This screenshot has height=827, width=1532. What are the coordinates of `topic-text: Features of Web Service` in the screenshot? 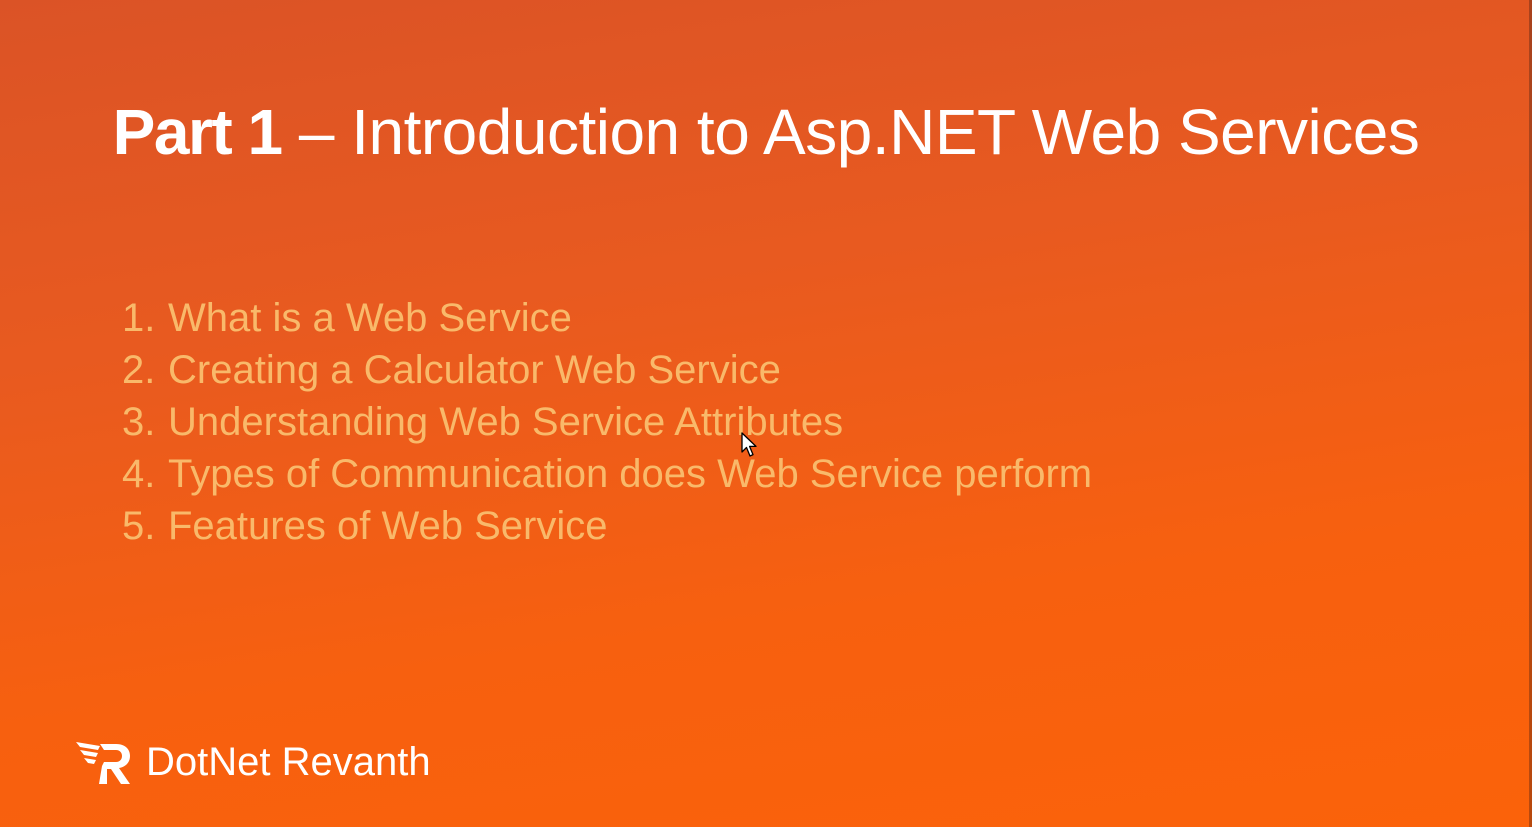 It's located at (388, 526).